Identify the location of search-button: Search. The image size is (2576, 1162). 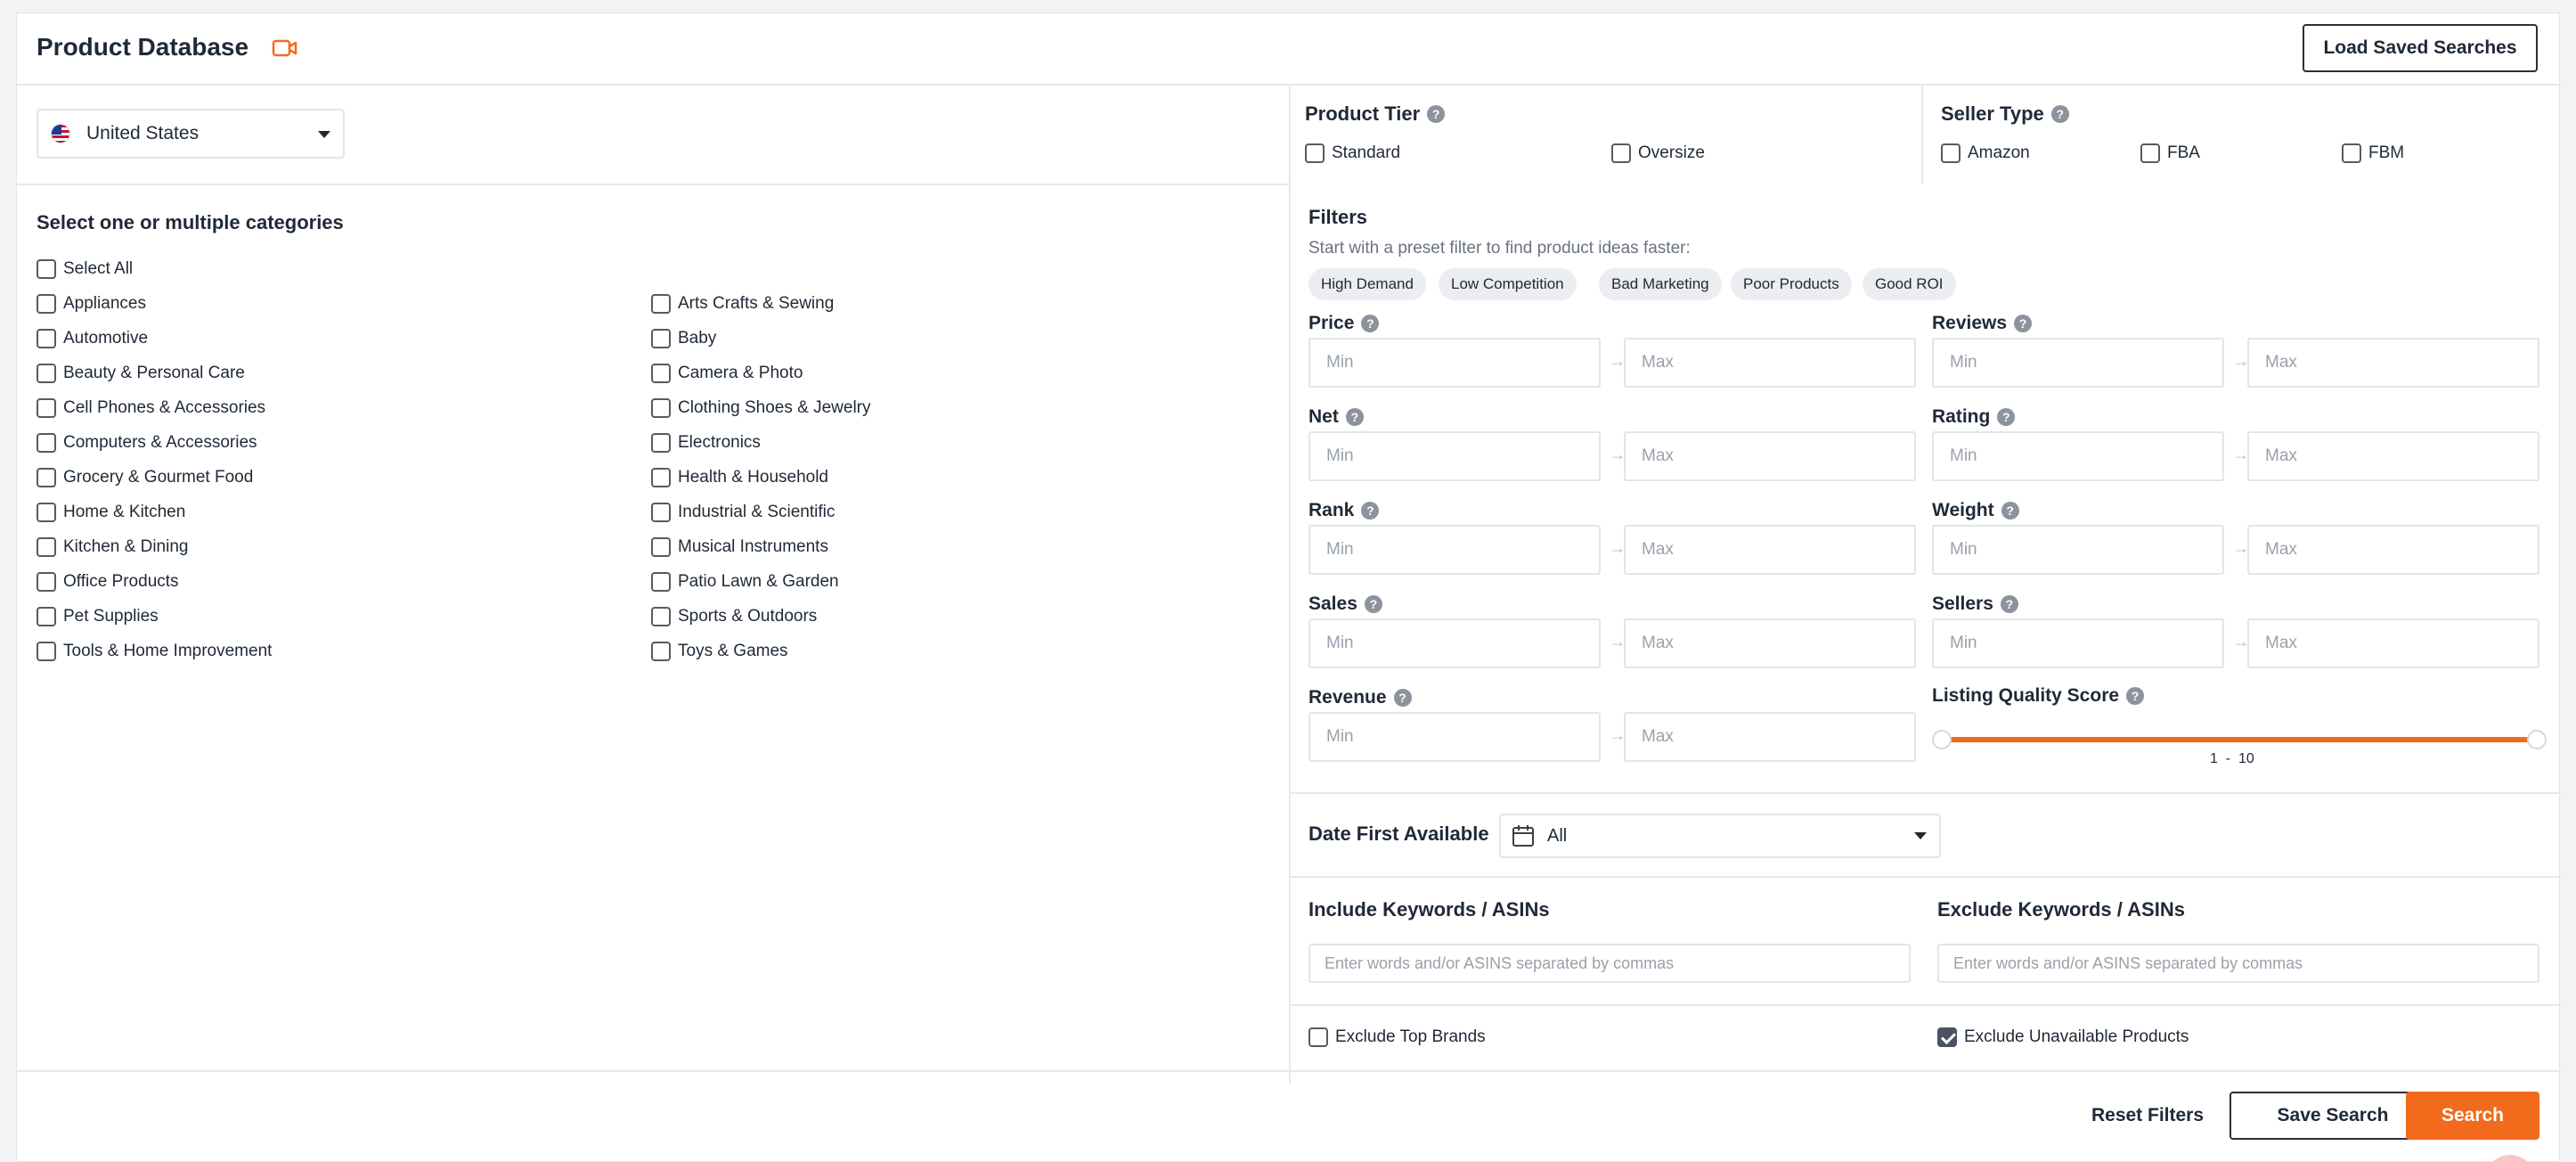
(2473, 1116).